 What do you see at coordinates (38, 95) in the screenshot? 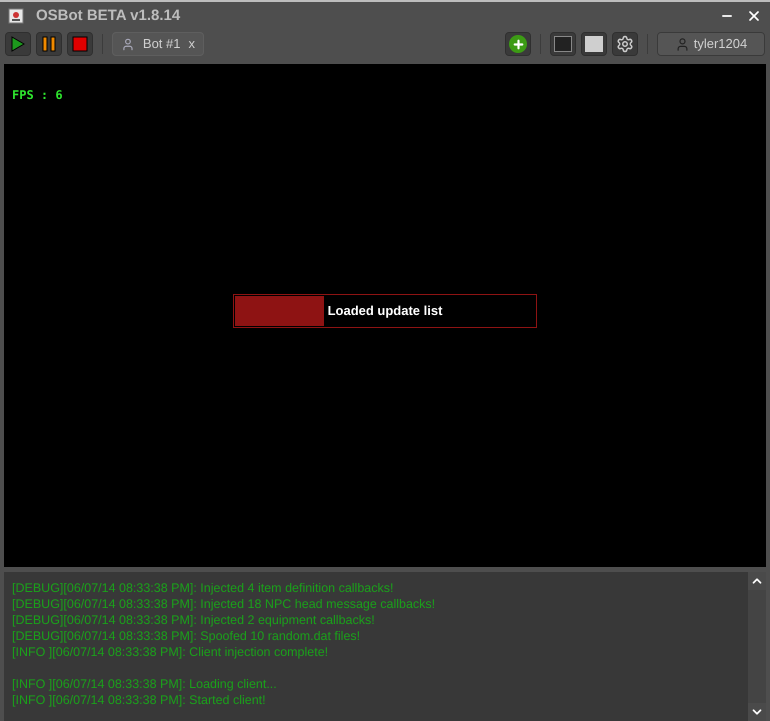
I see `fps-text: FPS : 6` at bounding box center [38, 95].